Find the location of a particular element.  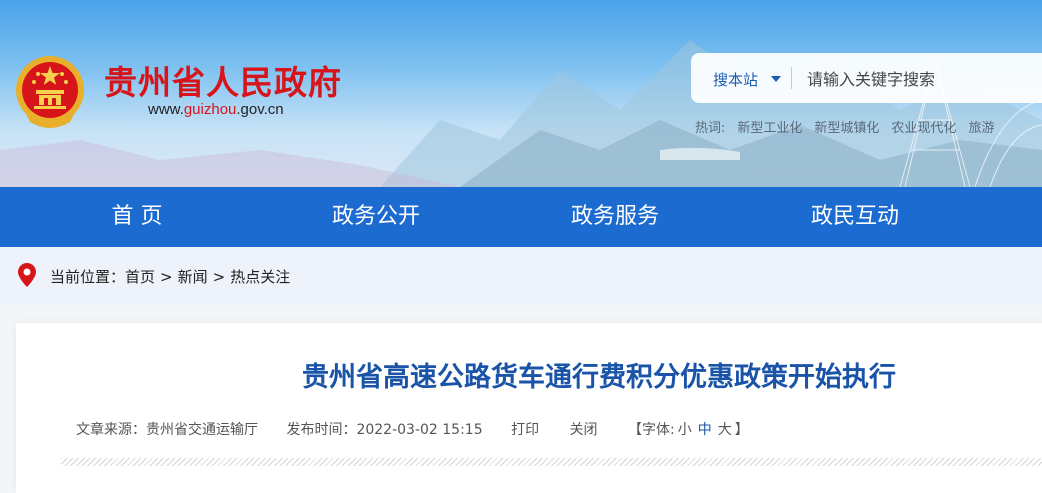

breadcrumb: 当前位置：首页 > 新闻 > 热点关注 is located at coordinates (521, 275).